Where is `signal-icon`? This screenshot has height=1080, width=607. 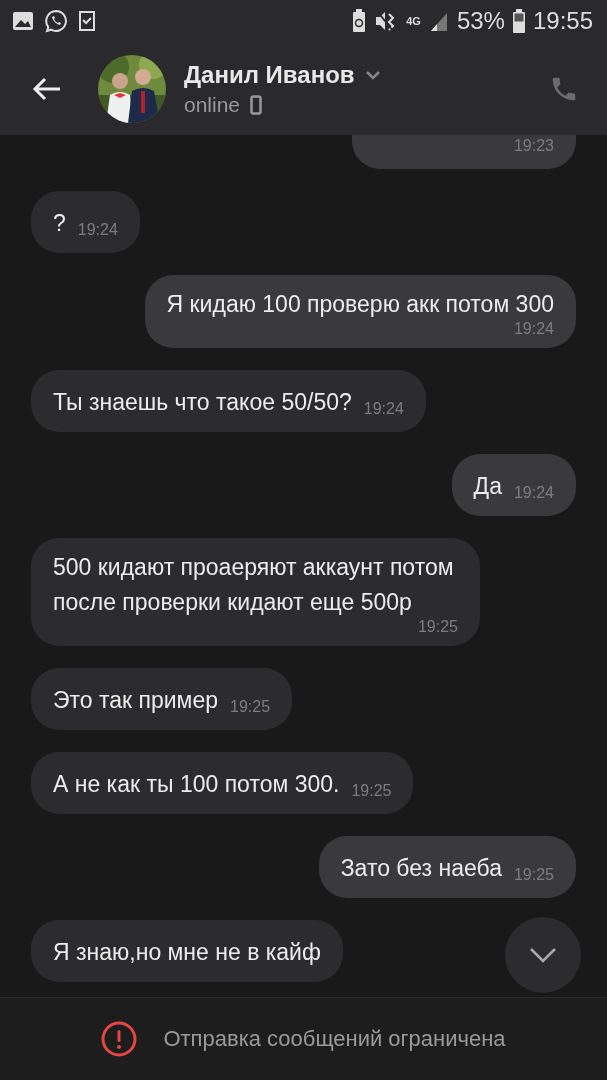
signal-icon is located at coordinates (438, 21).